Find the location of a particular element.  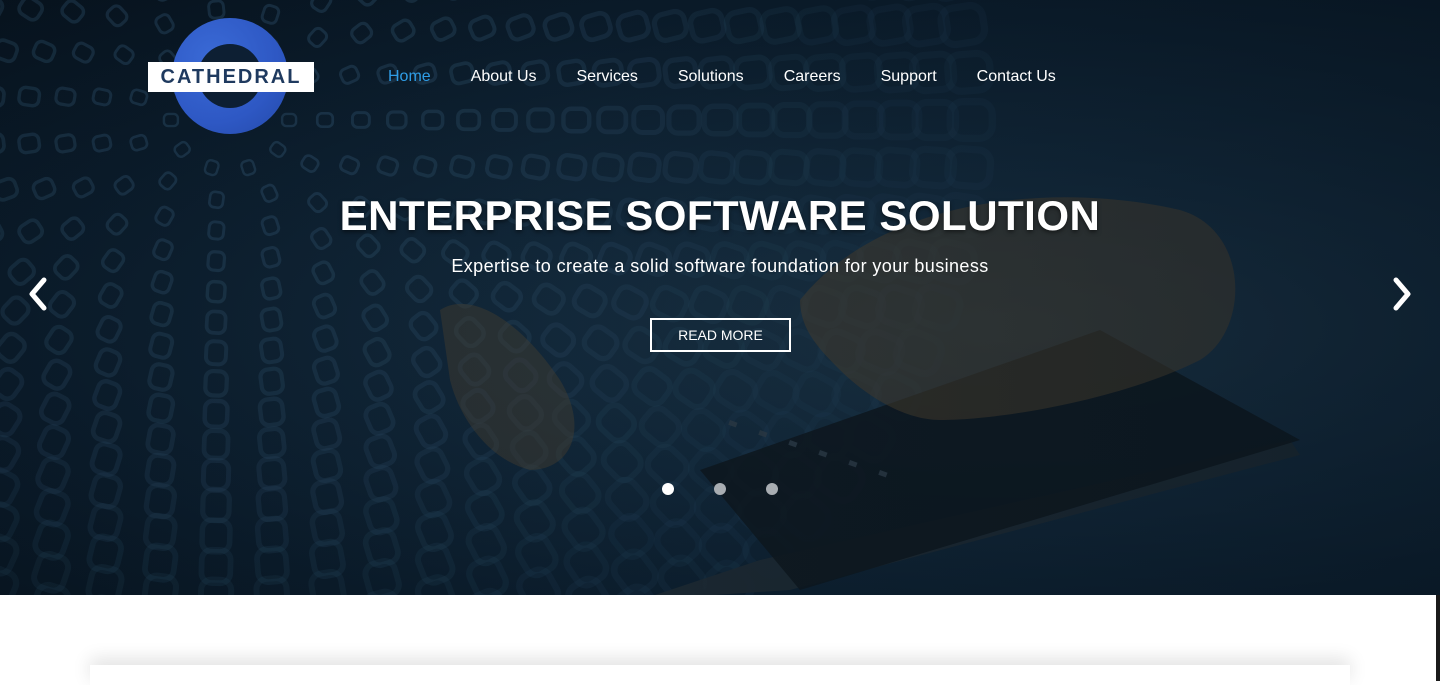

chevron-left-icon is located at coordinates (38, 294).